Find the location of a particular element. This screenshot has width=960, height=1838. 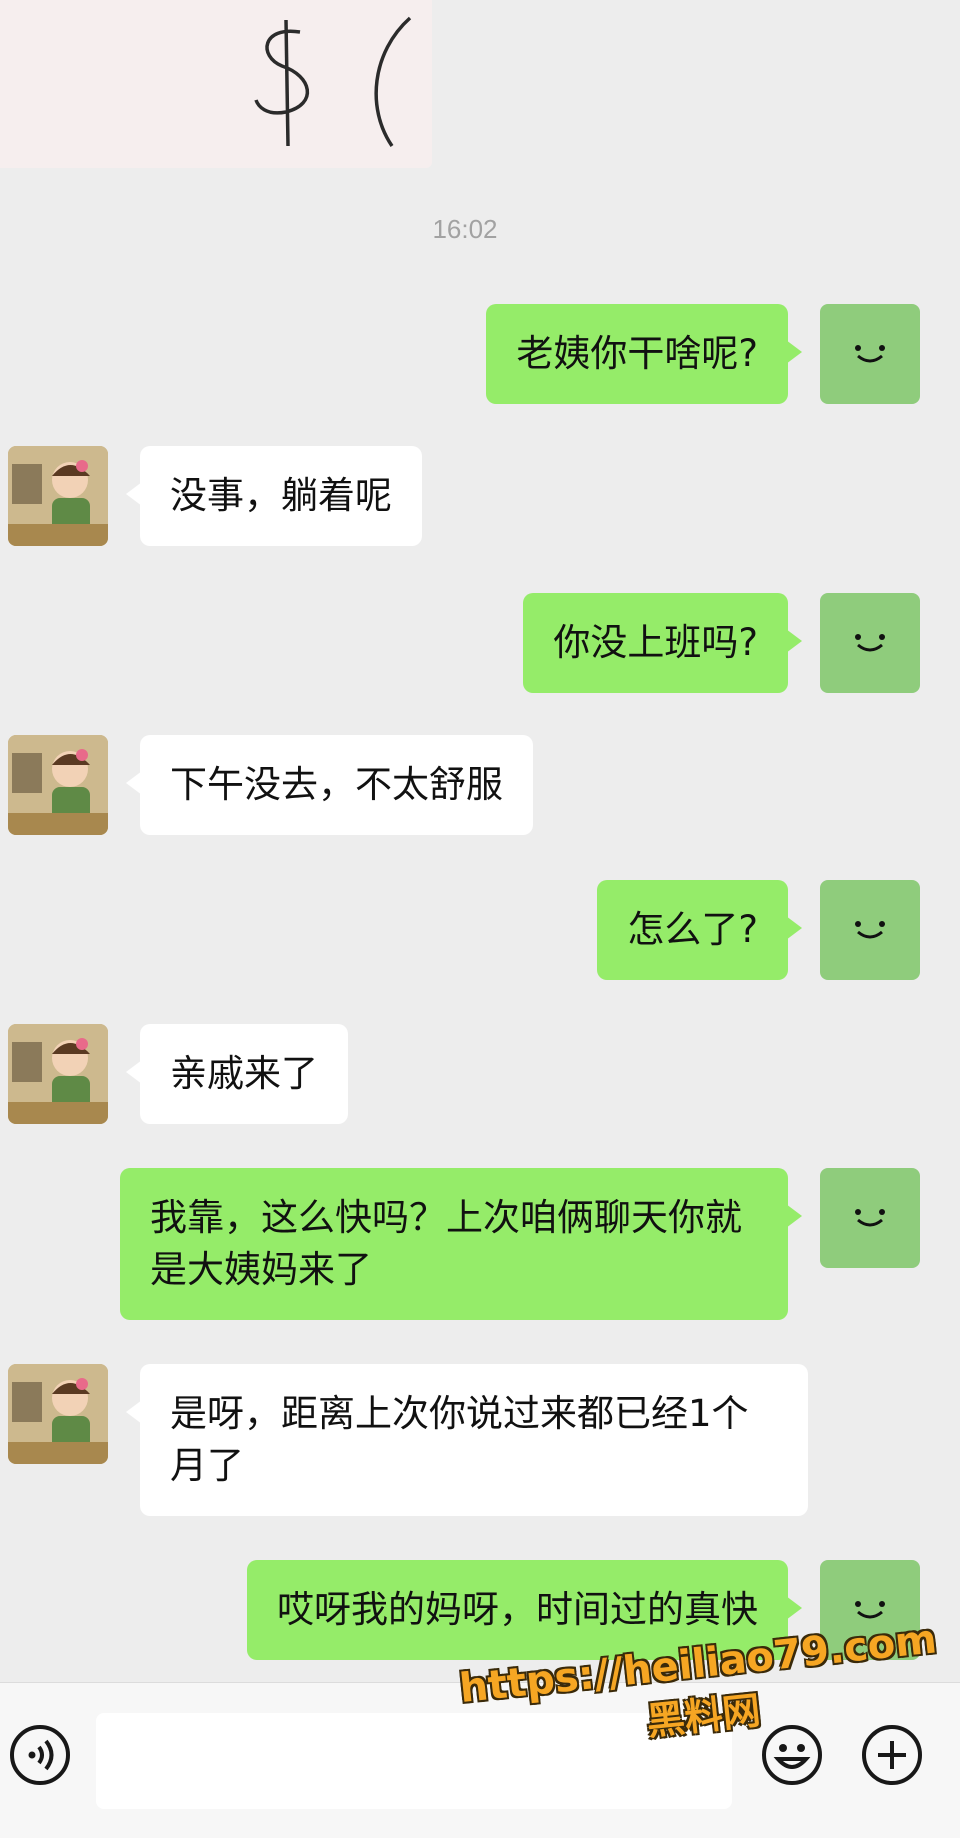

message-bubble-other: 是呀，距离上次你说过来都已经1个月了 is located at coordinates (467, 1440).